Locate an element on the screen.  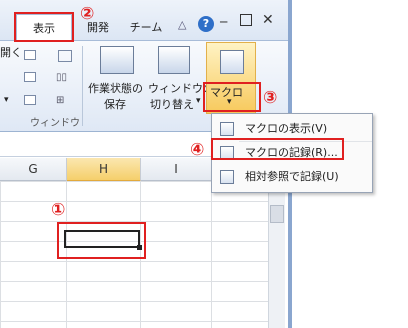
dropdown-icon: ▾ is located at coordinates (6, 100).